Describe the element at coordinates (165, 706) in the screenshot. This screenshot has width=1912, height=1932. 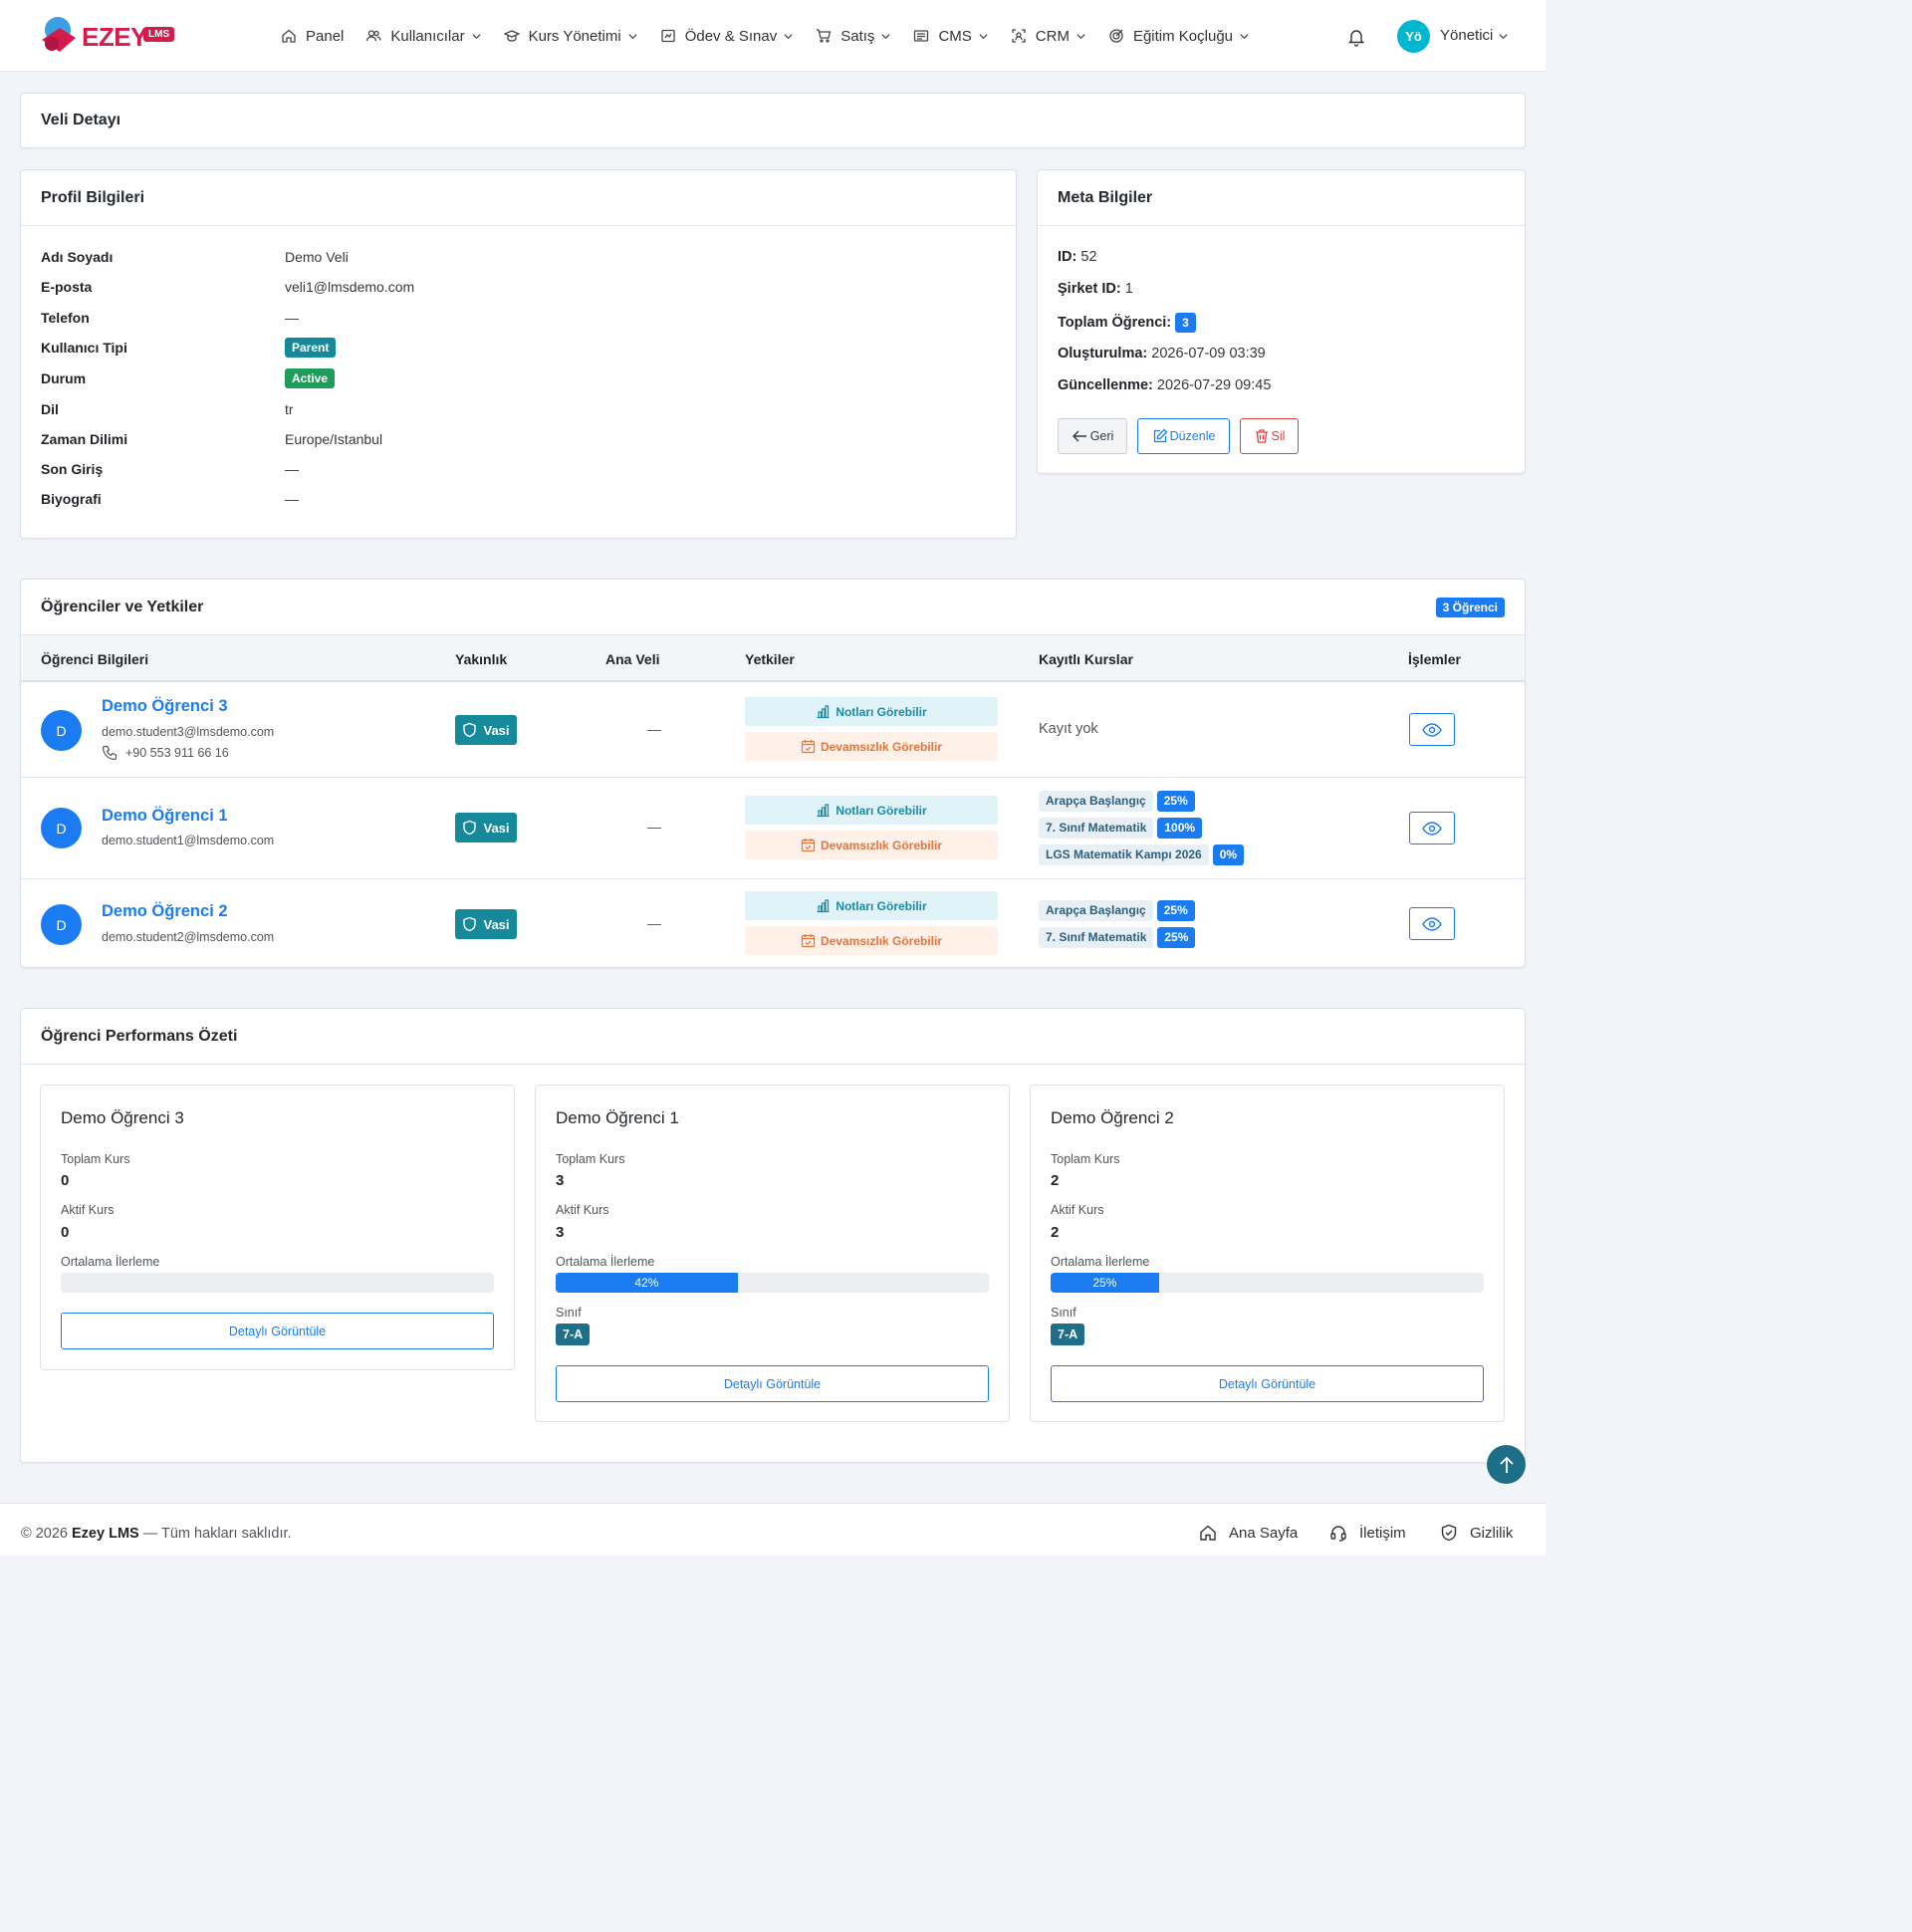
I see `student-name-link: Demo Öğrenci 3` at that location.